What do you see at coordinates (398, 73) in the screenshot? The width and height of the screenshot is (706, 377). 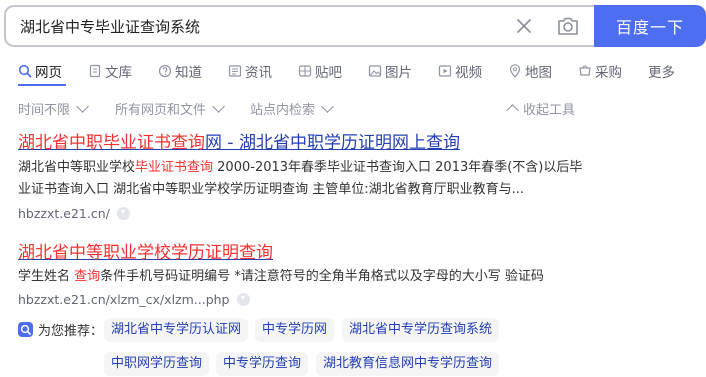 I see `tab-label: 图片` at bounding box center [398, 73].